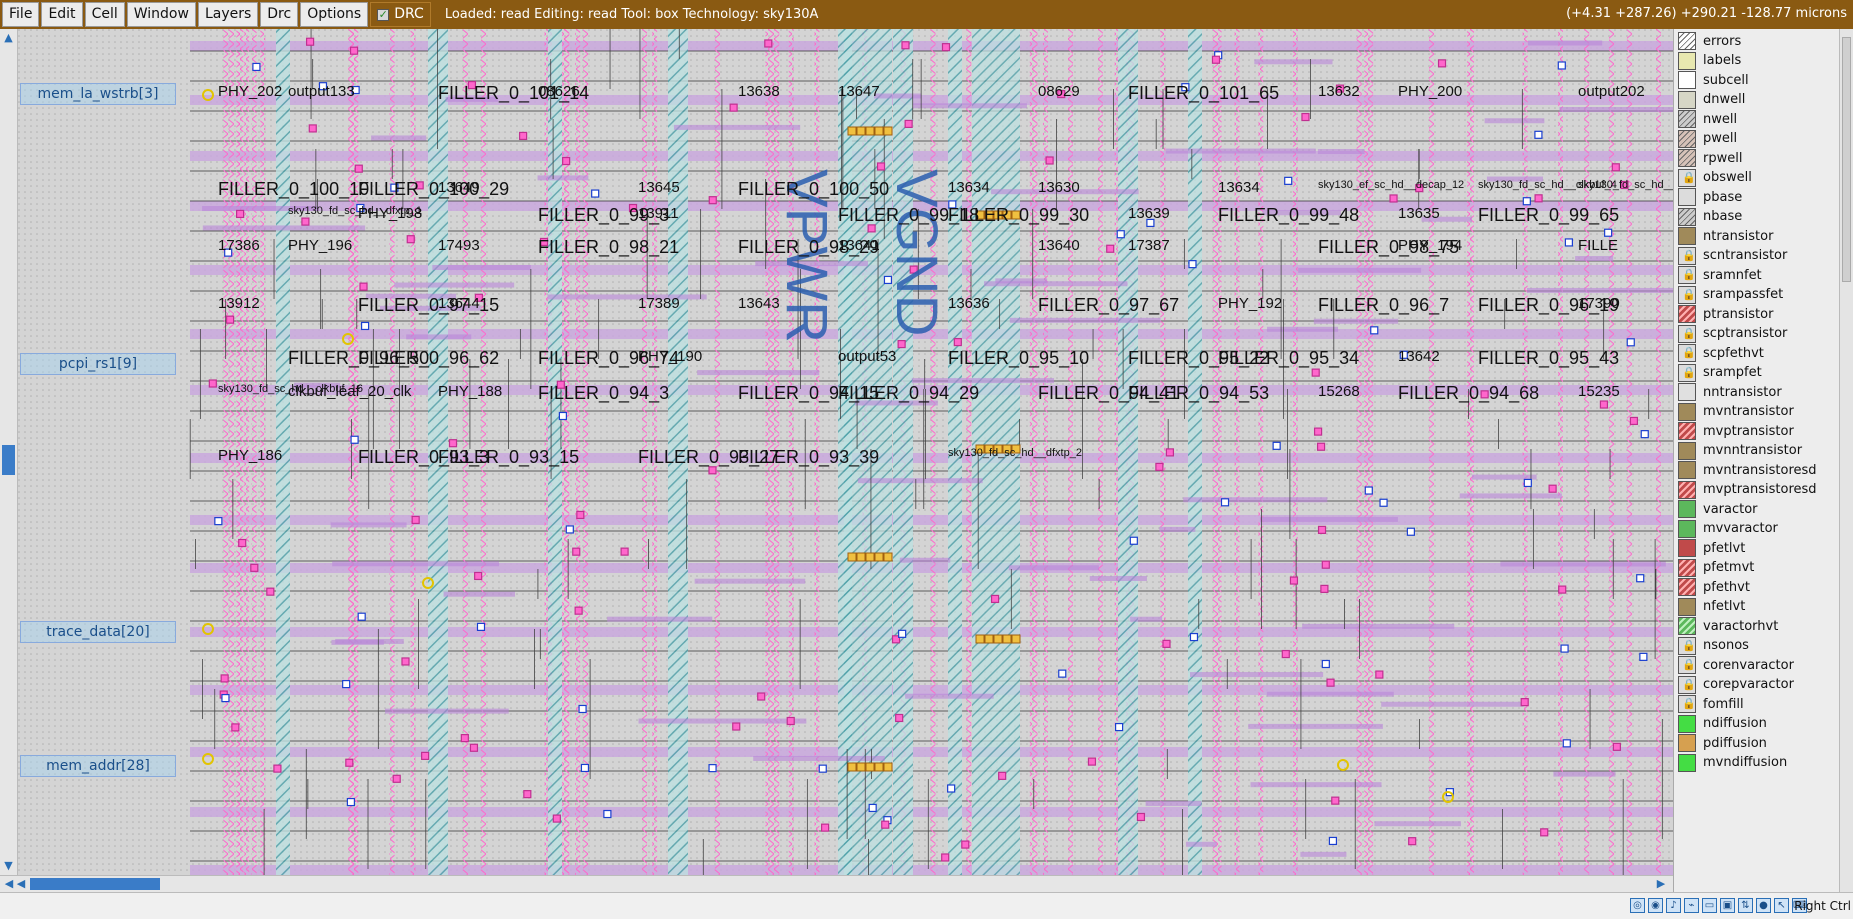  Describe the element at coordinates (1059, 91) in the screenshot. I see `cell-instance-label: 08629` at that location.